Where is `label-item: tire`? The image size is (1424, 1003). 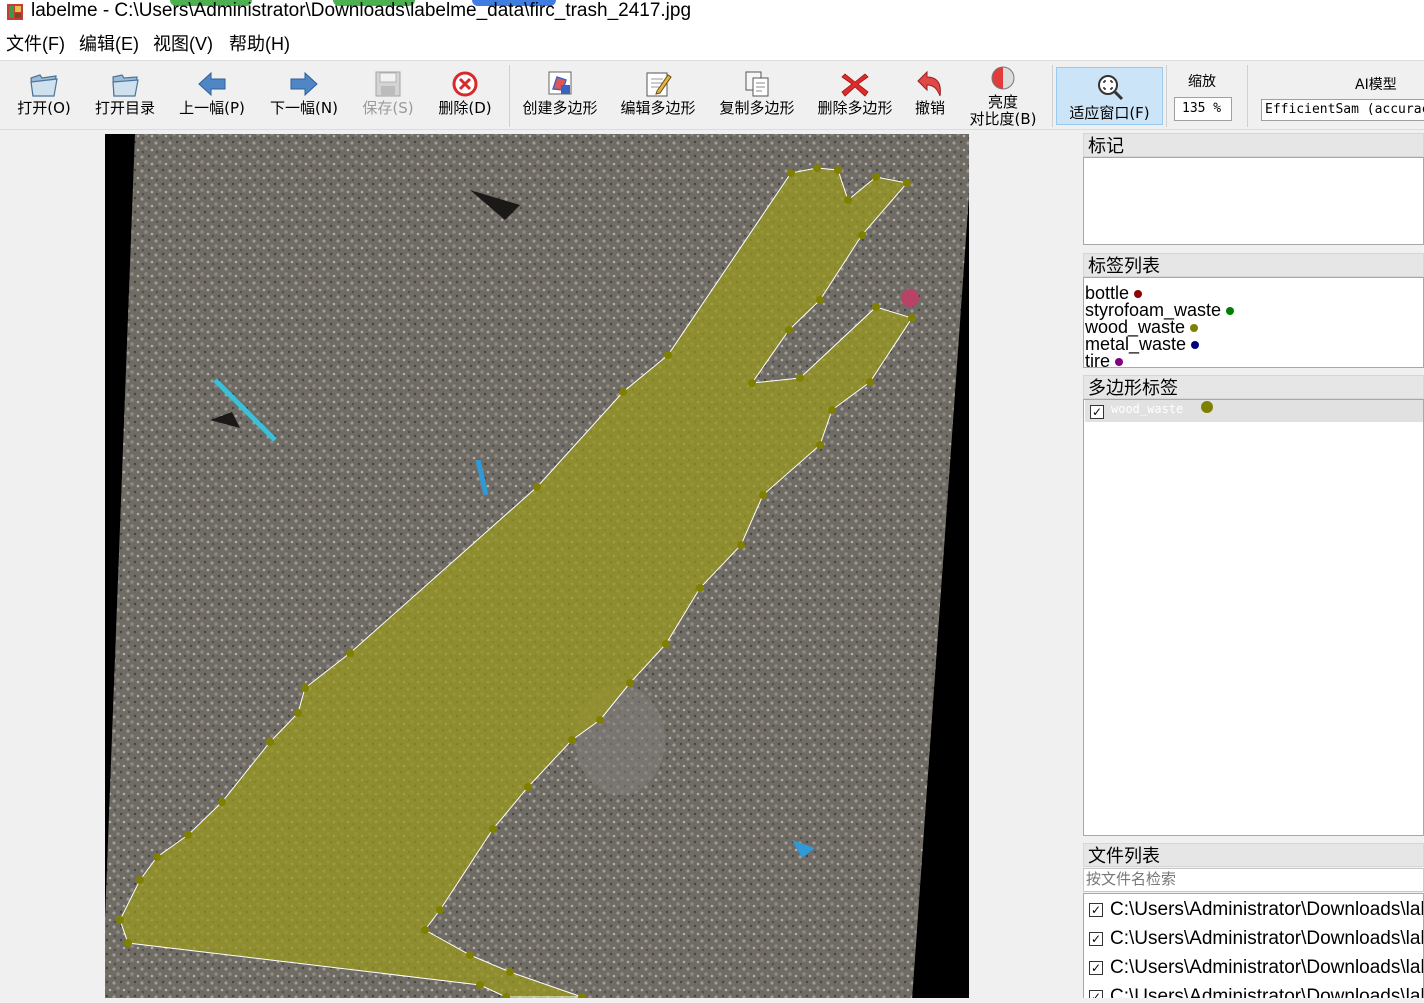 label-item: tire is located at coordinates (1104, 359).